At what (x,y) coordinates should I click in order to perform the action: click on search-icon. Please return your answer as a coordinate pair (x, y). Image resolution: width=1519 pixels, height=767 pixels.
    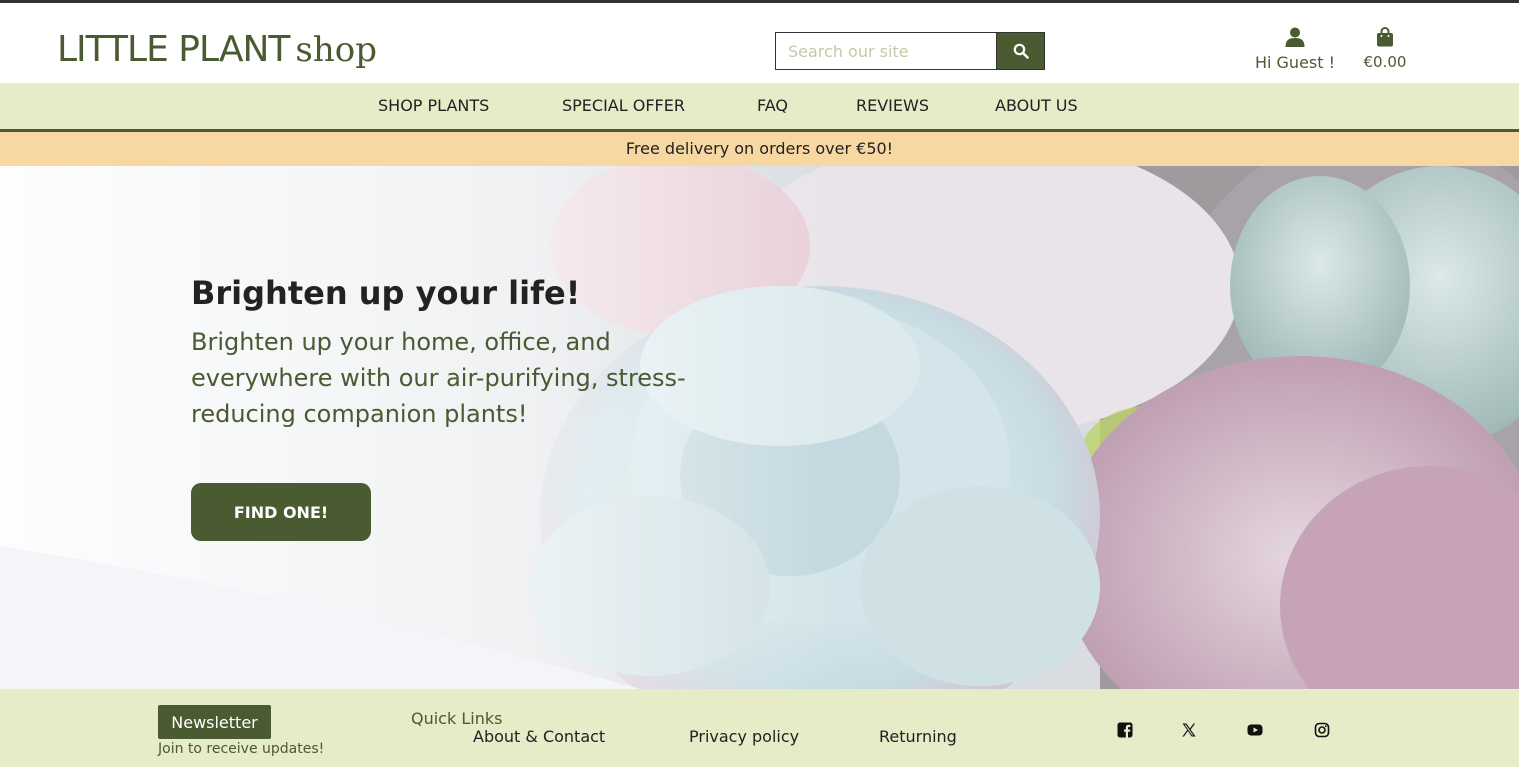
    Looking at the image, I should click on (1021, 51).